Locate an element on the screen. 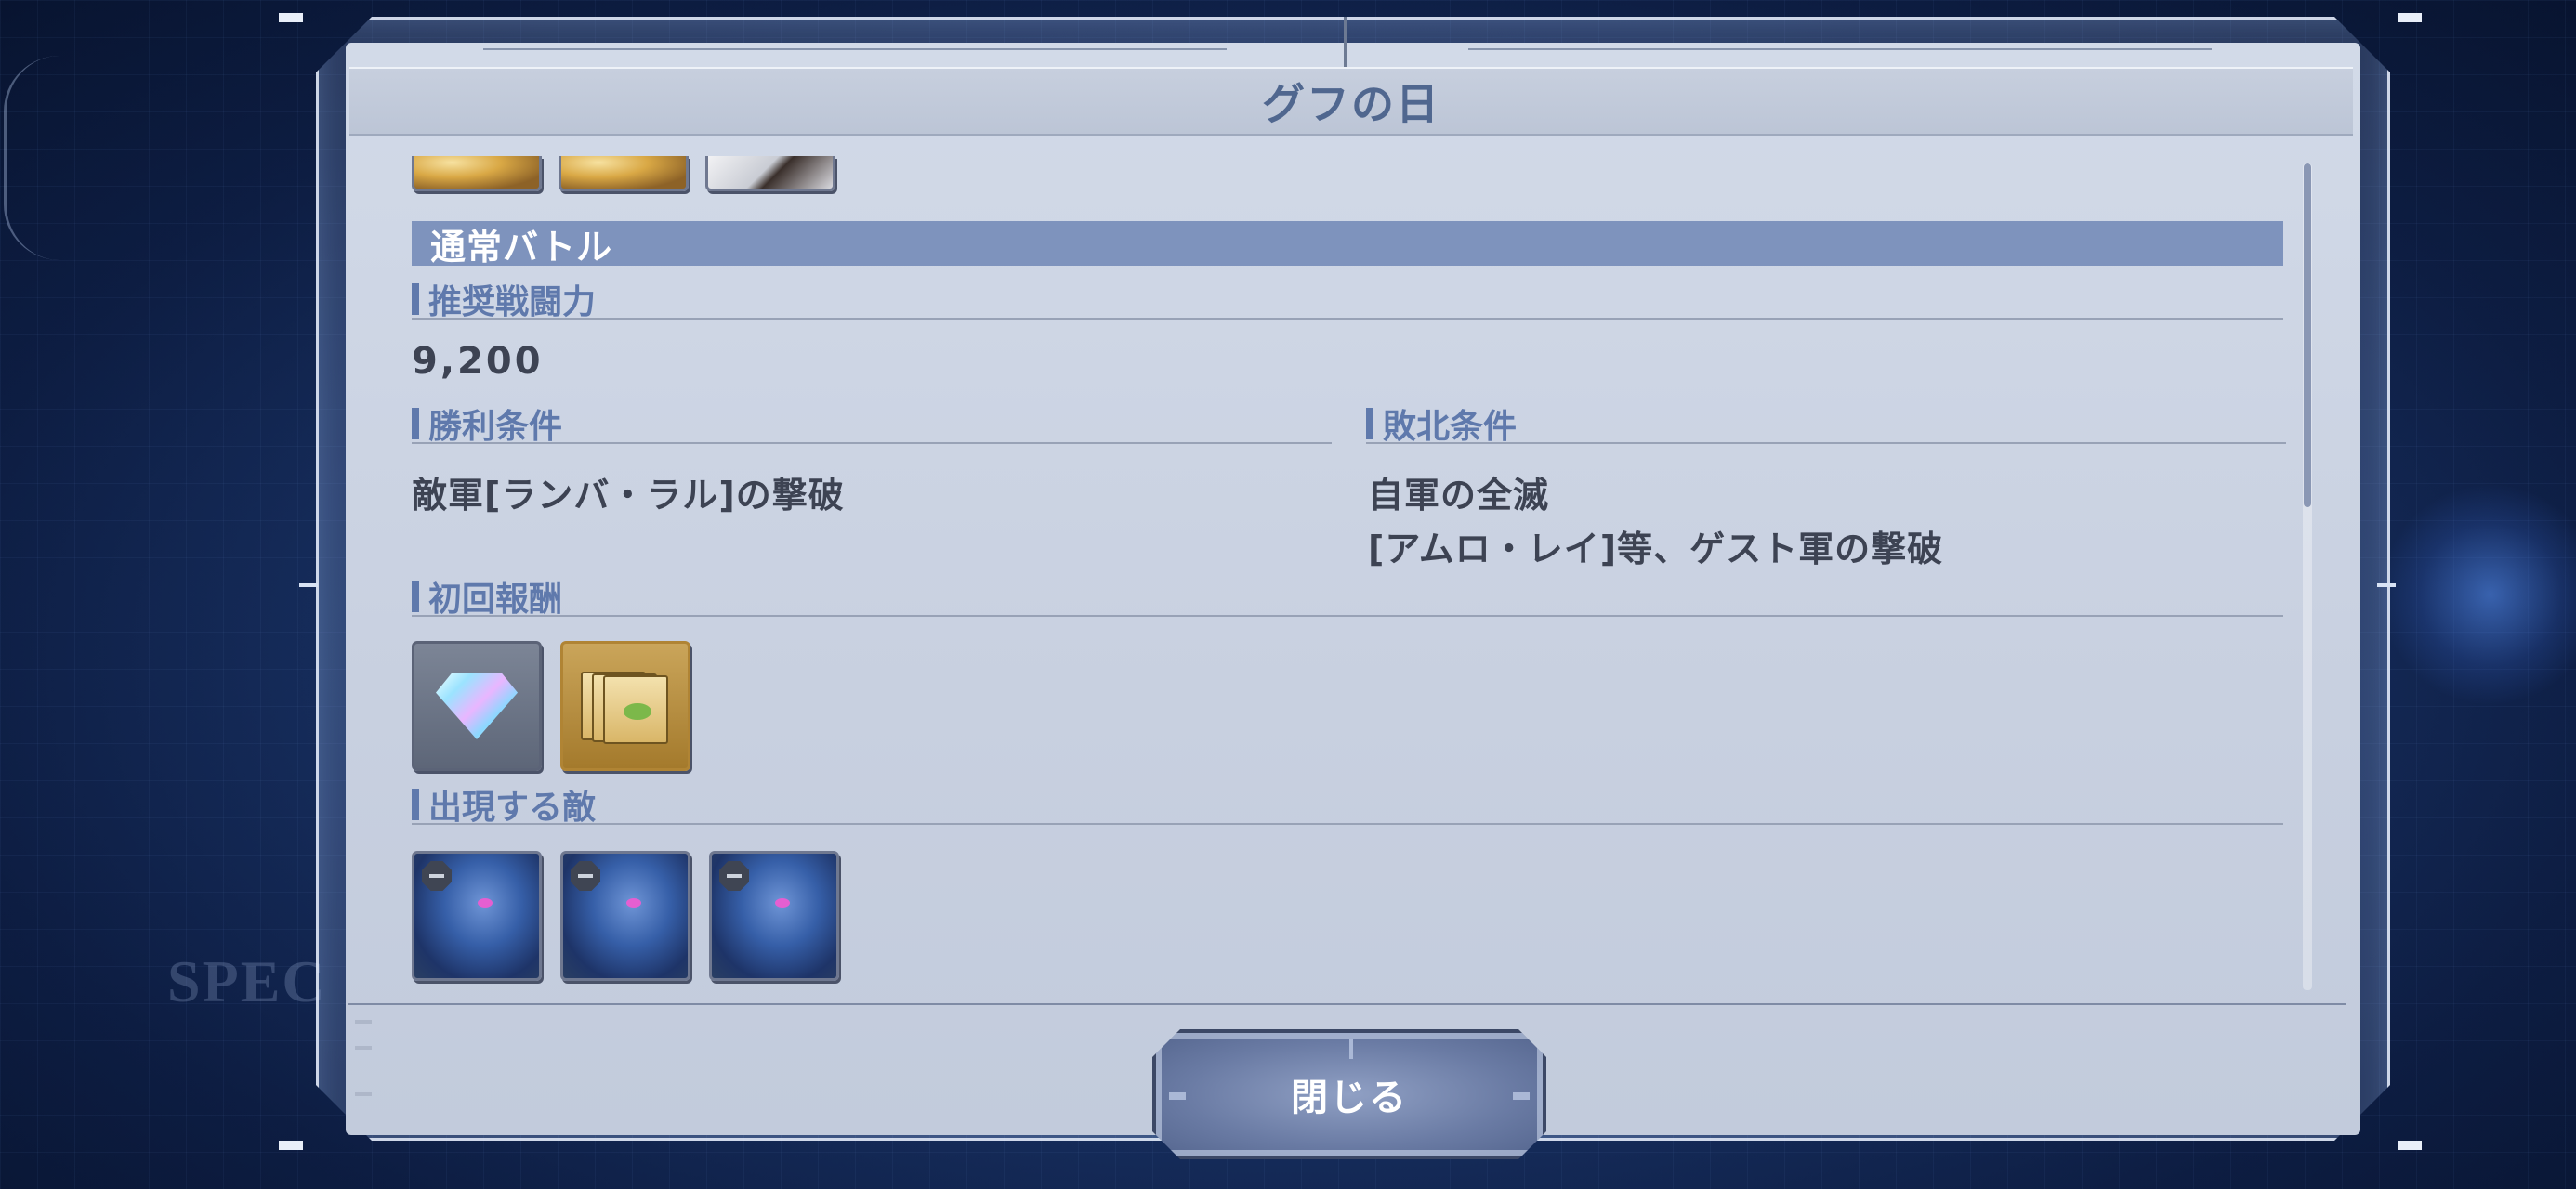  win-condition-label: 勝利条件 is located at coordinates (495, 427).